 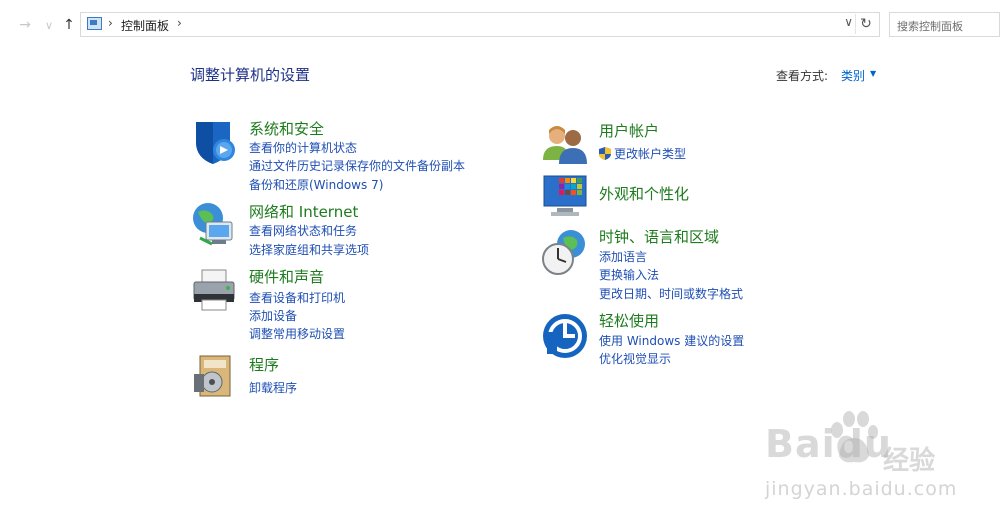 What do you see at coordinates (49, 25) in the screenshot?
I see `recent-dropdown-icon: ∨` at bounding box center [49, 25].